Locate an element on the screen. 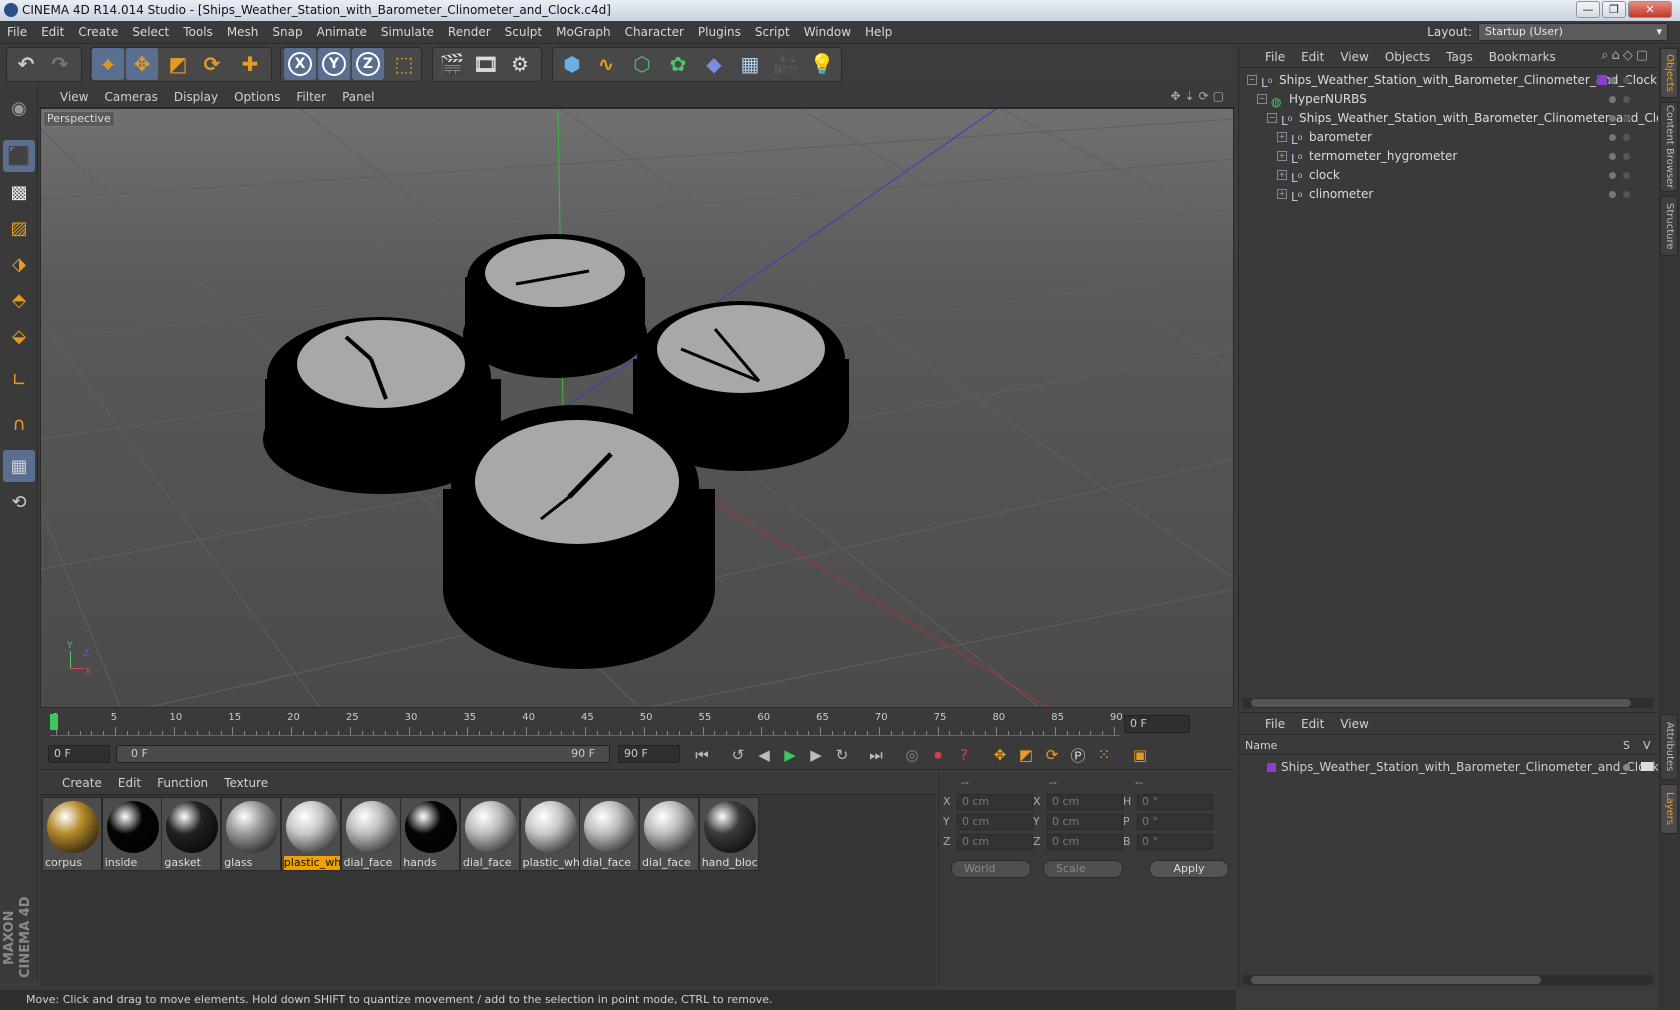 This screenshot has height=1010, width=1680. apply-button: Apply is located at coordinates (1189, 869).